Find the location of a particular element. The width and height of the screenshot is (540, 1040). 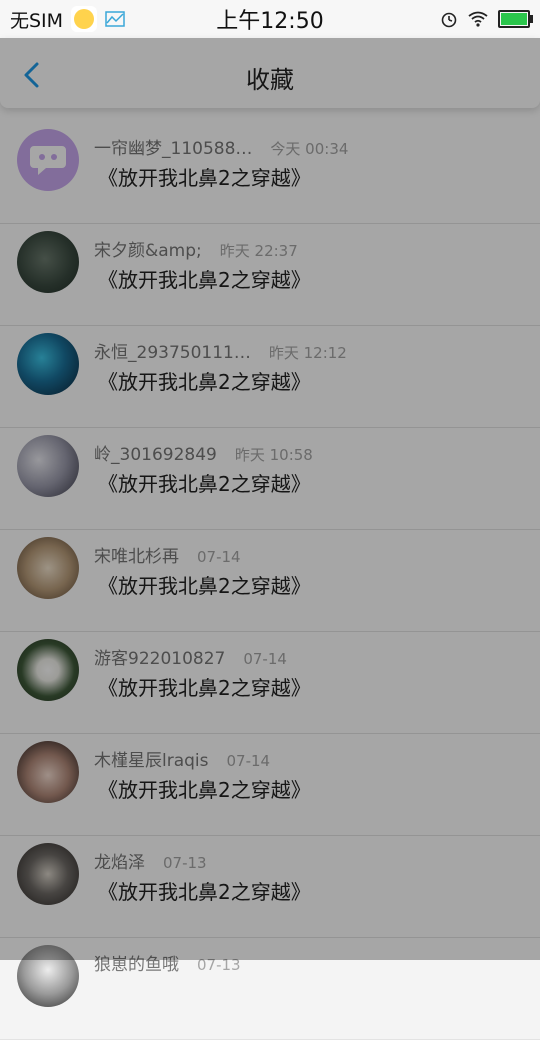

author-name: 木槿星辰lraqis is located at coordinates (151, 758).